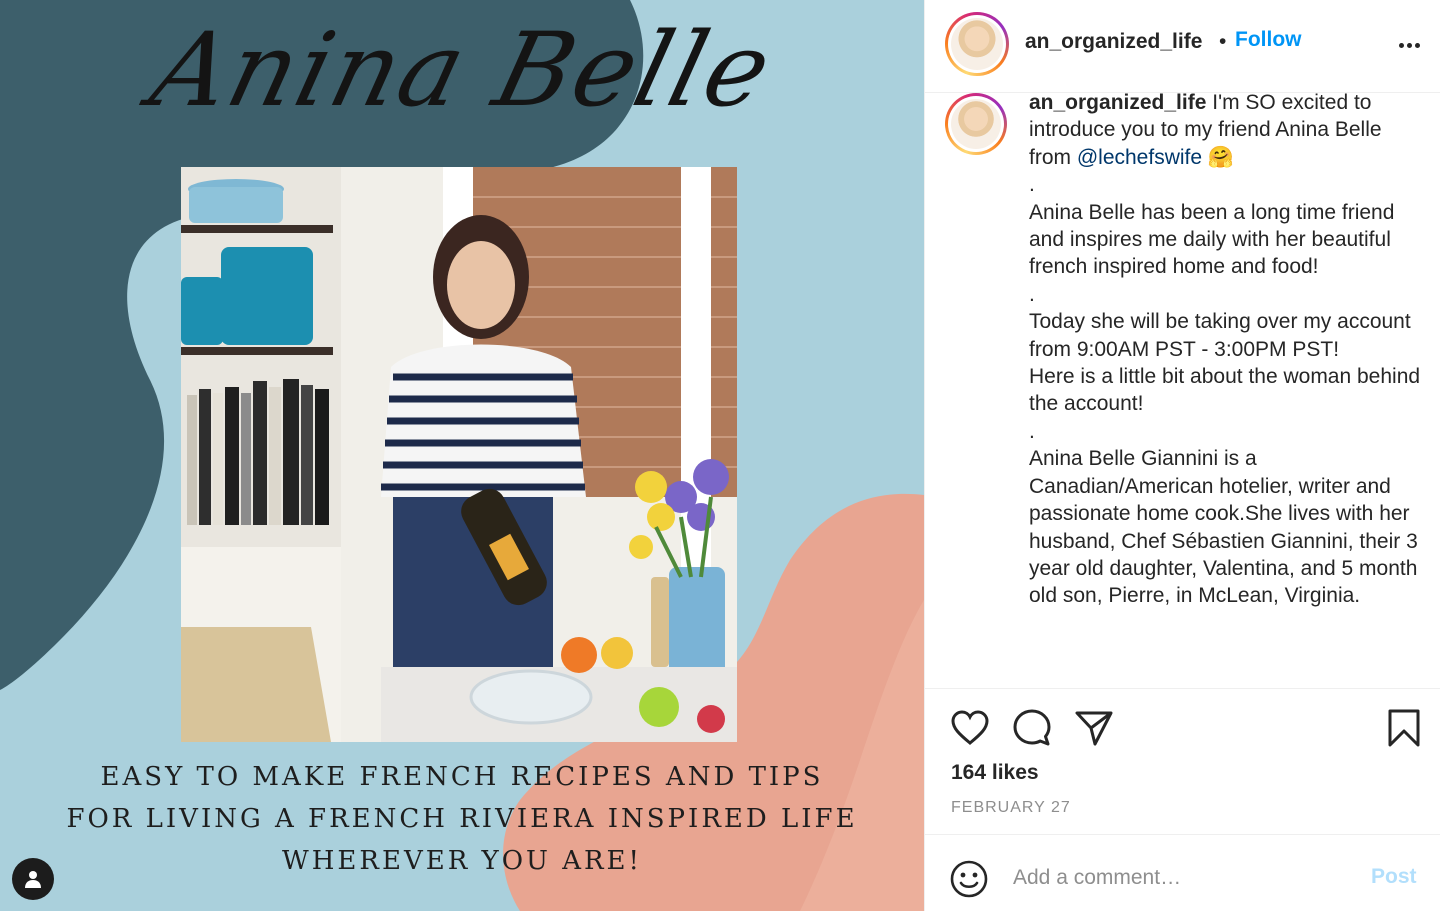 The width and height of the screenshot is (1440, 911). I want to click on emoji-icon, so click(969, 879).